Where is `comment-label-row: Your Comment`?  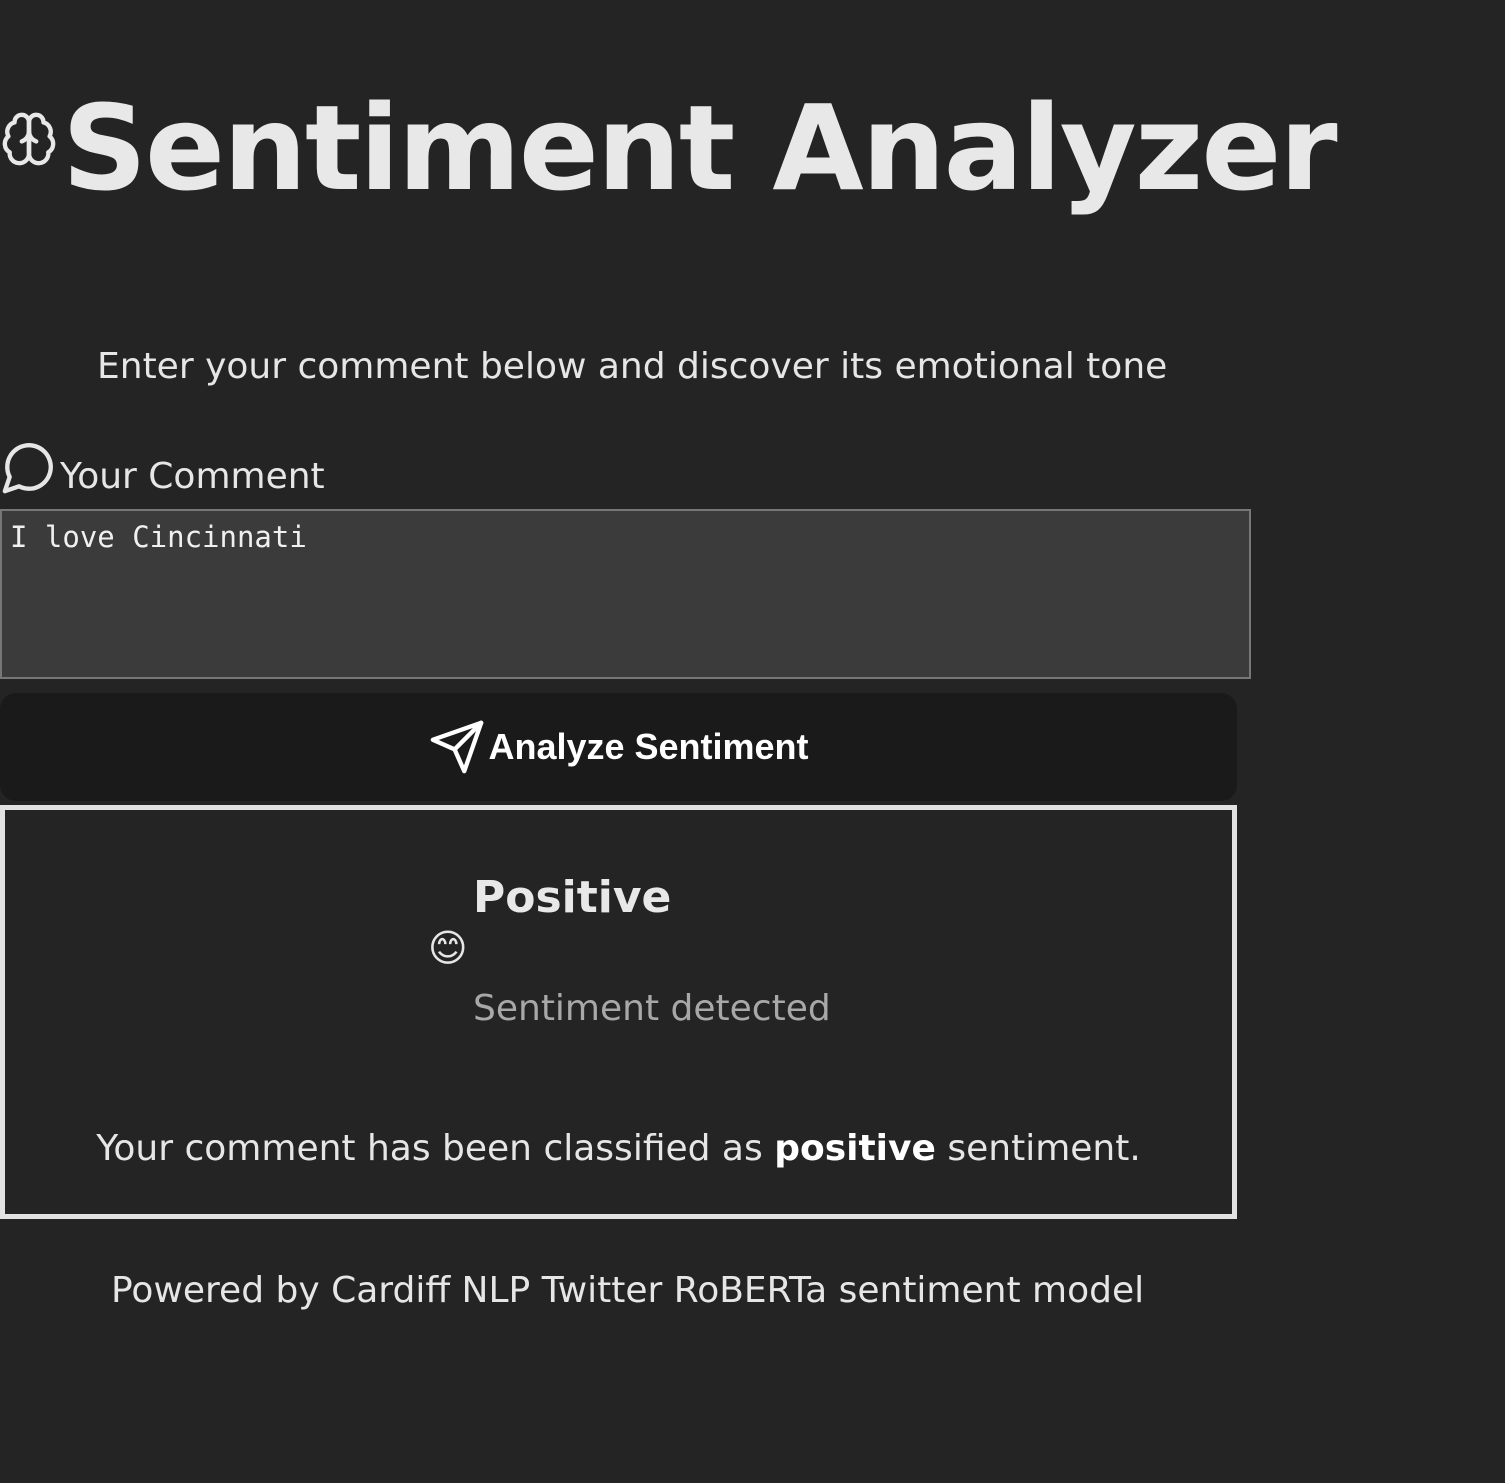
comment-label-row: Your Comment is located at coordinates (162, 467).